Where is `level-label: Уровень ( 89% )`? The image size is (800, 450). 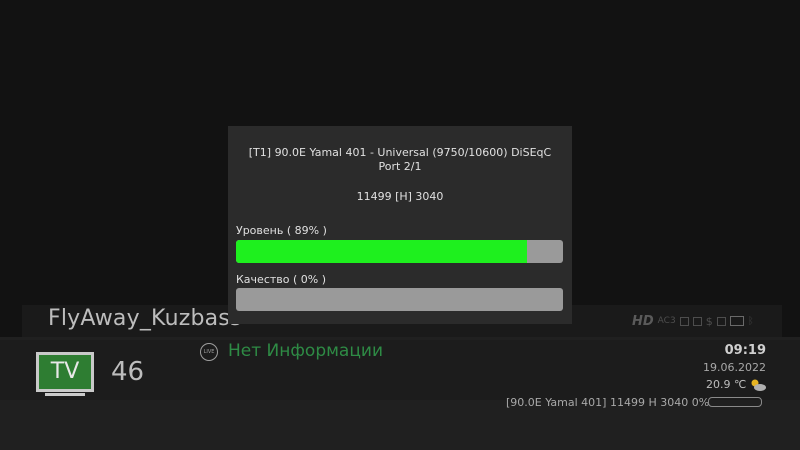
level-label: Уровень ( 89% ) is located at coordinates (281, 230).